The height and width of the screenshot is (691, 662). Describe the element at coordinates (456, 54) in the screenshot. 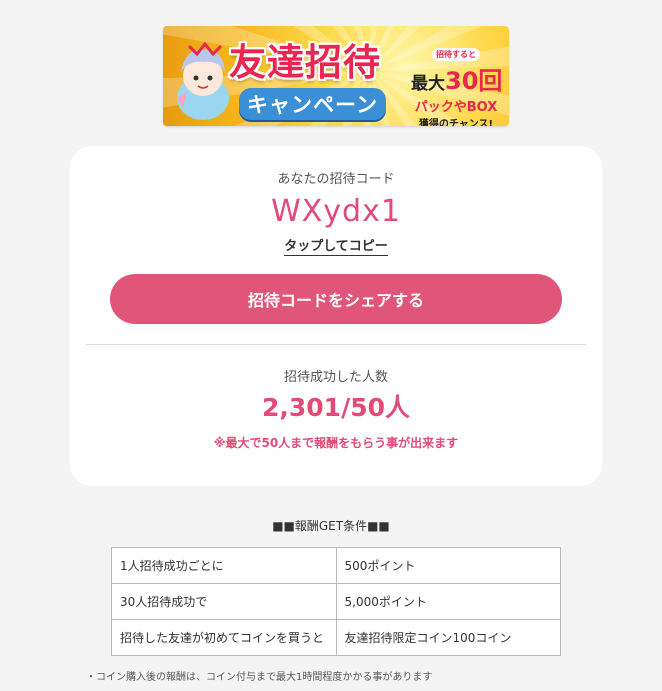

I see `banner-badge: 招待すると` at that location.